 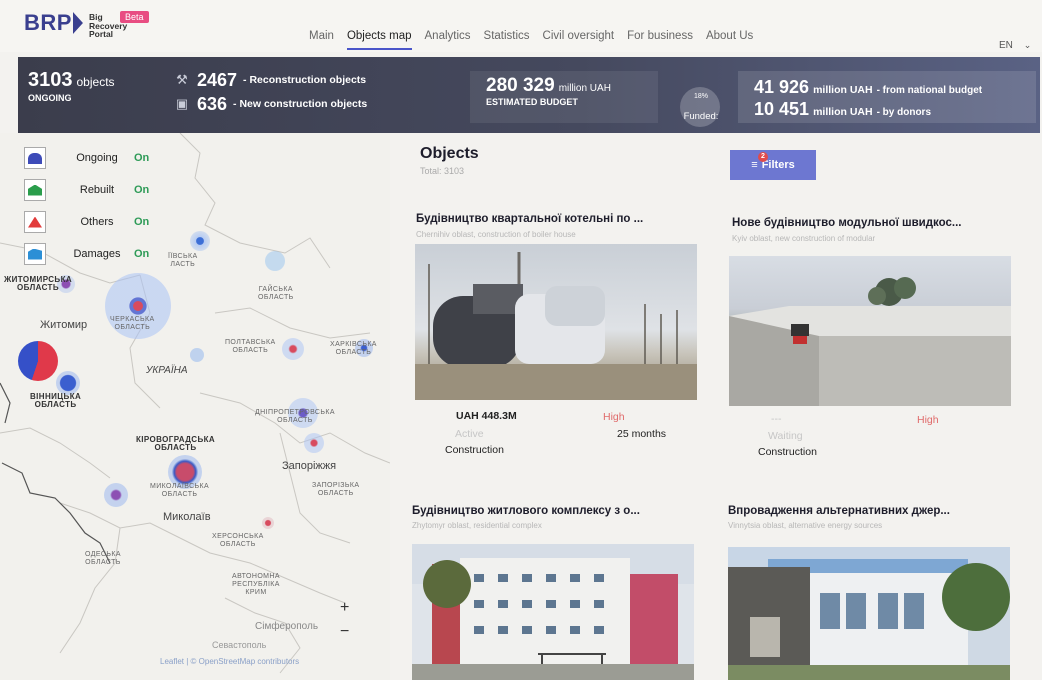 I want to click on region-label-mykolaiv: МИКОЛАЇВСЬКА ОБЛАСТЬ, so click(x=180, y=490).